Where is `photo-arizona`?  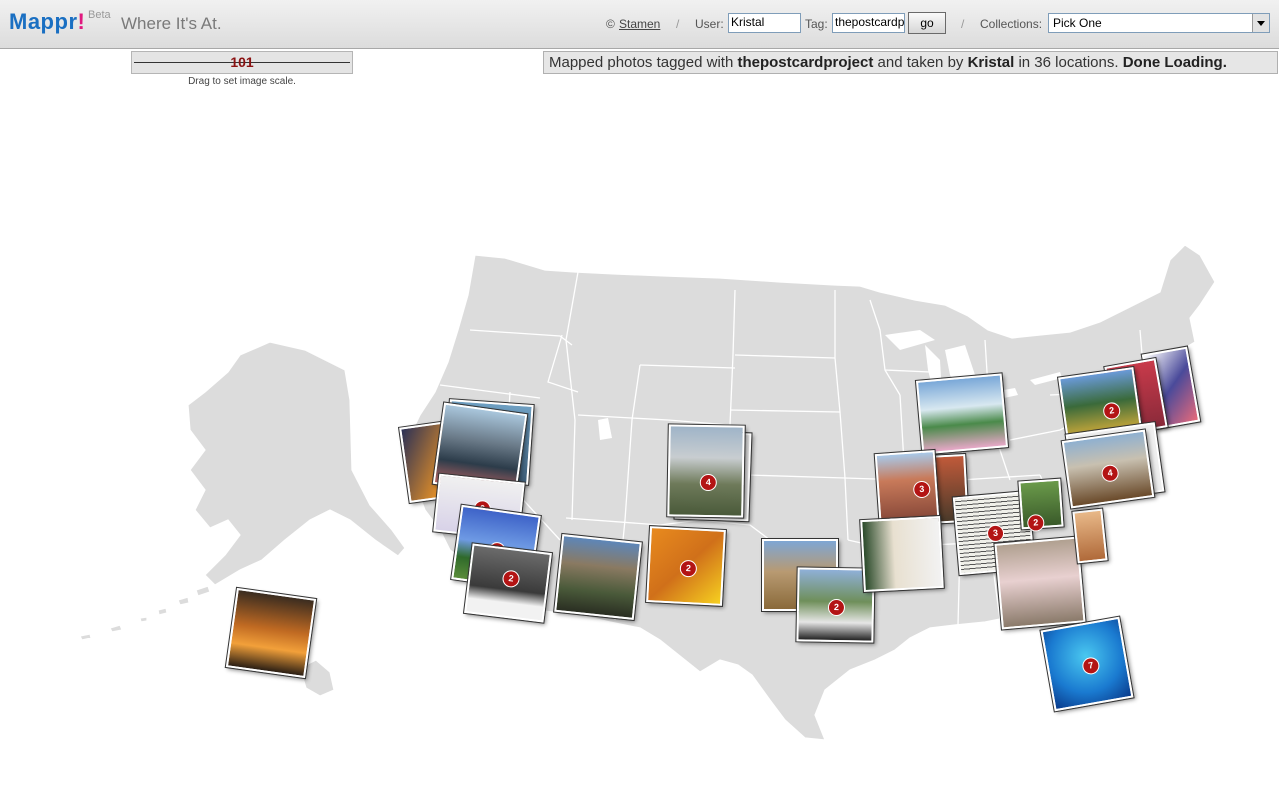 photo-arizona is located at coordinates (598, 577).